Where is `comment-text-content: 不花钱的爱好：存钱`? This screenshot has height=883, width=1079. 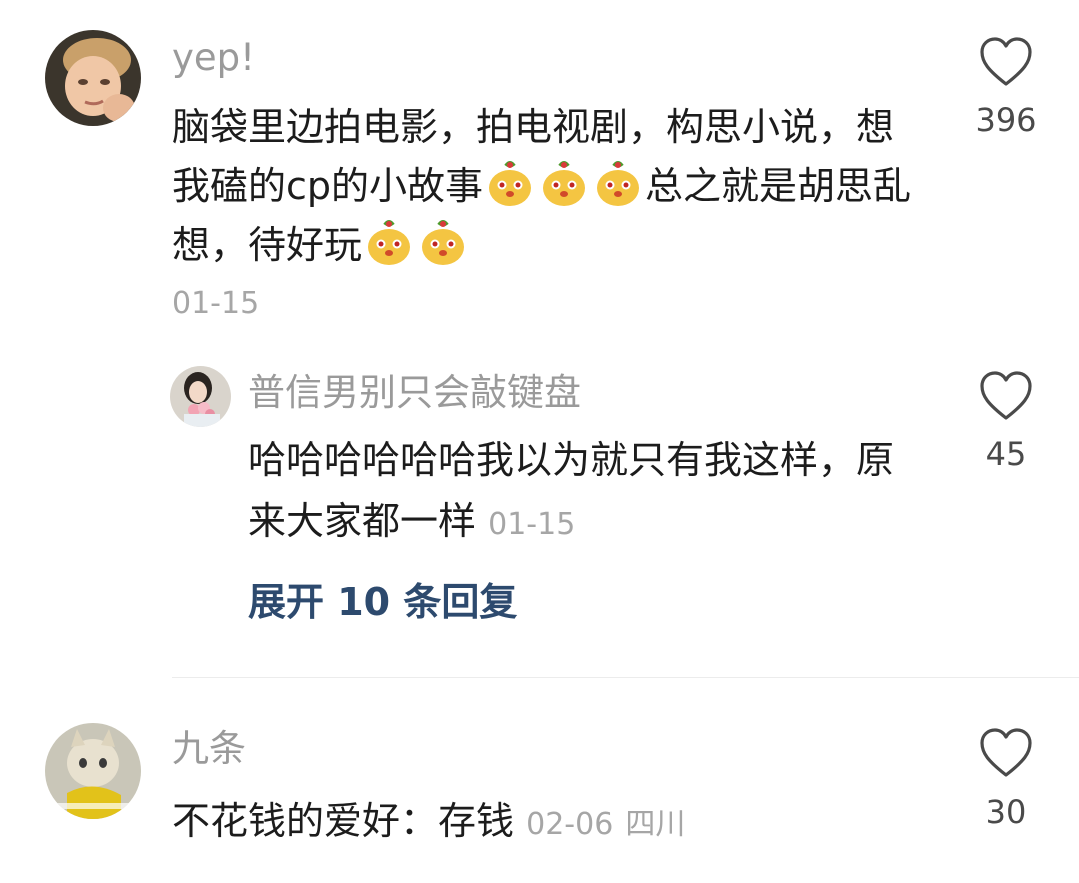 comment-text-content: 不花钱的爱好：存钱 is located at coordinates (343, 821).